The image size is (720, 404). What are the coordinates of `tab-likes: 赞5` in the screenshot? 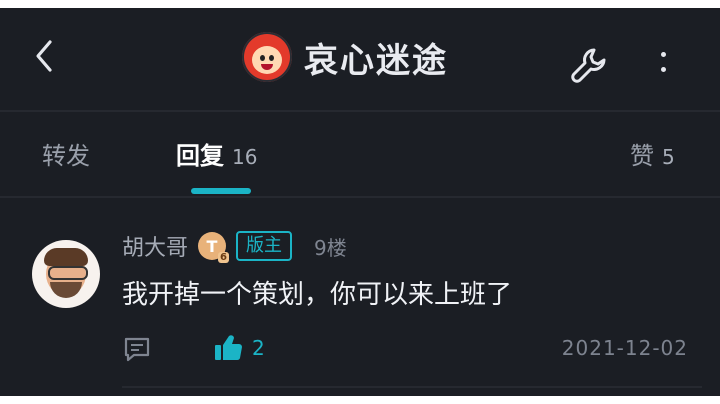 It's located at (652, 153).